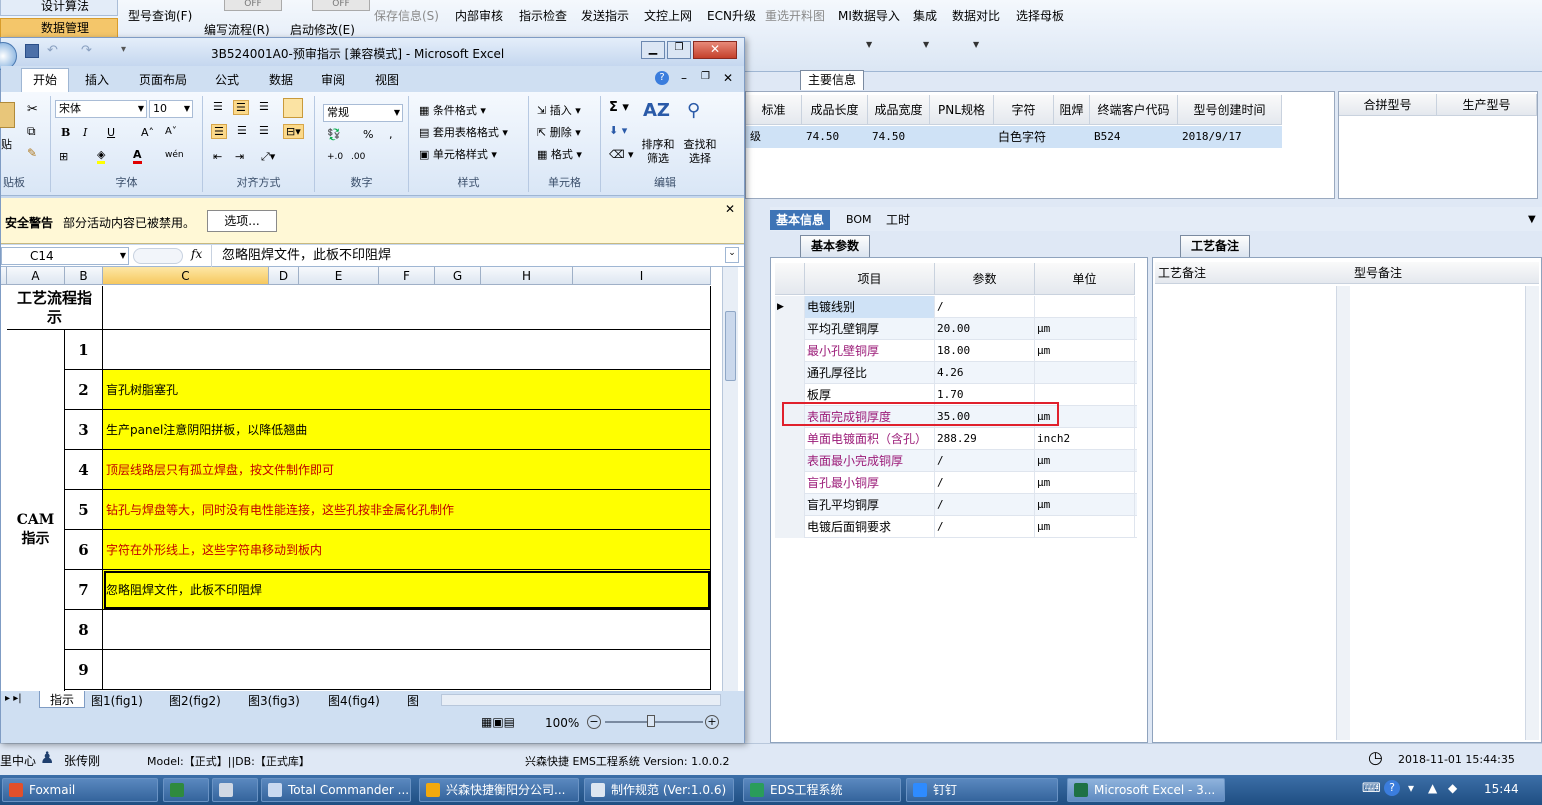 The height and width of the screenshot is (805, 1542). Describe the element at coordinates (870, 373) in the screenshot. I see `param-item: 通孔厚径比` at that location.